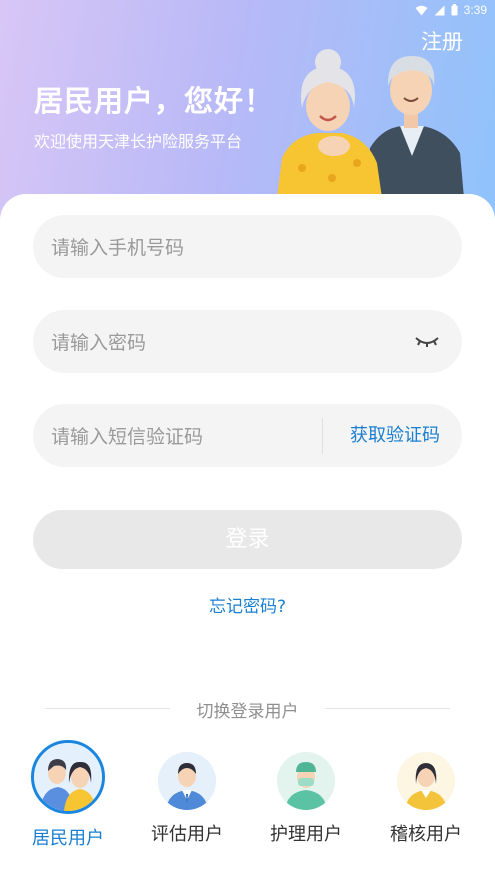 Image resolution: width=495 pixels, height=880 pixels. Describe the element at coordinates (454, 10) in the screenshot. I see `battery-icon` at that location.